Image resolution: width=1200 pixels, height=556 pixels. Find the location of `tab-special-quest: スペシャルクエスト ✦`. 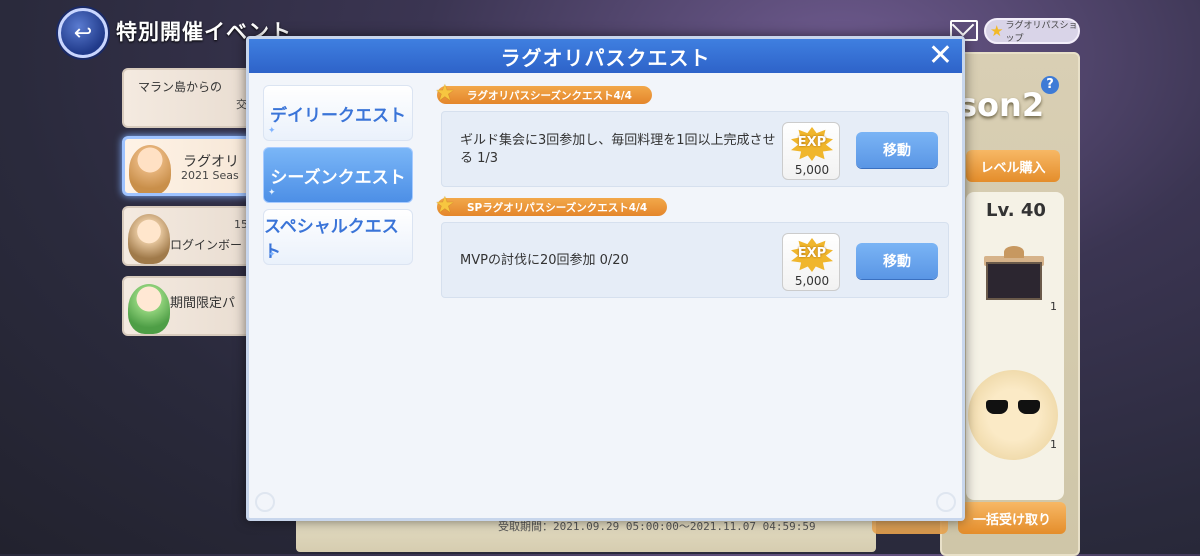

tab-special-quest: スペシャルクエスト ✦ is located at coordinates (338, 237).